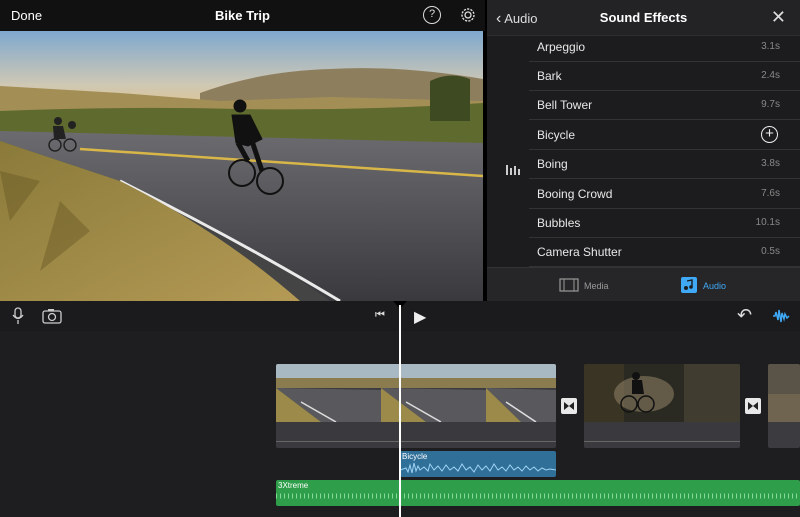  Describe the element at coordinates (549, 76) in the screenshot. I see `sfx-name: Bark` at that location.